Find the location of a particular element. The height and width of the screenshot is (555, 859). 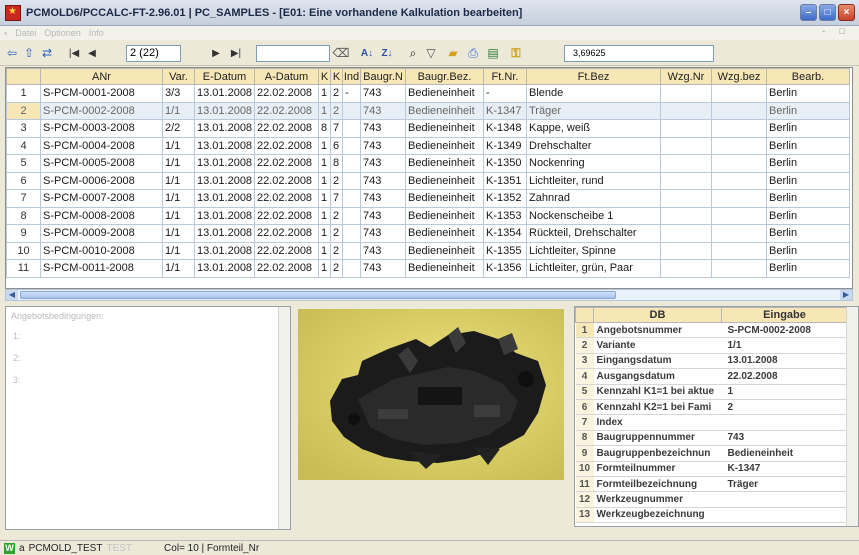

cell-k2: 8 is located at coordinates (336, 163).